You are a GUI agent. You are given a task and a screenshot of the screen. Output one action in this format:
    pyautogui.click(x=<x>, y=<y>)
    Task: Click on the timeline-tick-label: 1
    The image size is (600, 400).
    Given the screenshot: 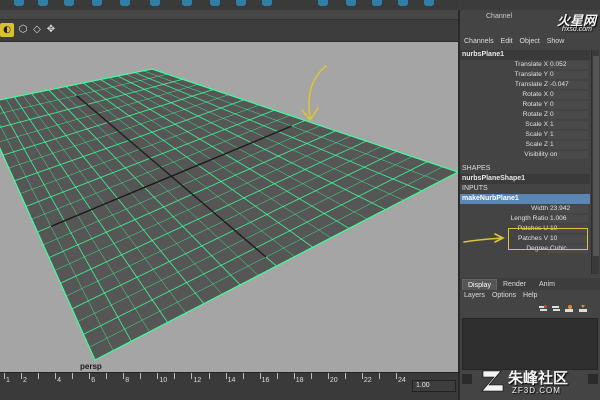 What is the action you would take?
    pyautogui.click(x=8, y=380)
    